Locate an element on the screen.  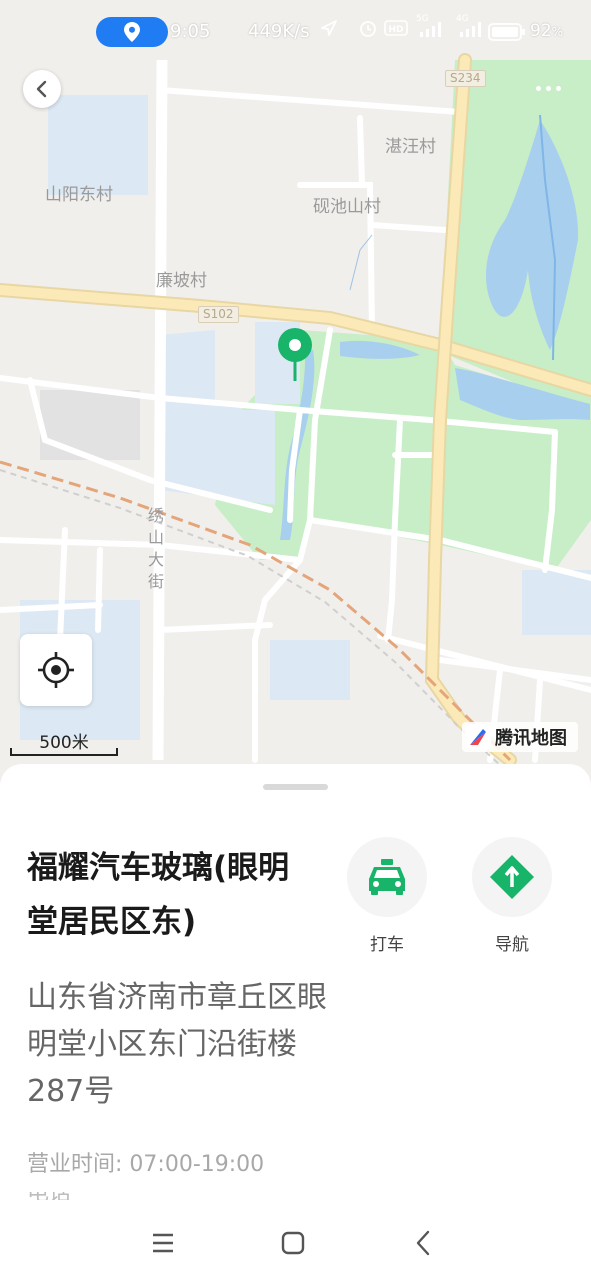
place-label-lianpo: 廉坡村 is located at coordinates (181, 281).